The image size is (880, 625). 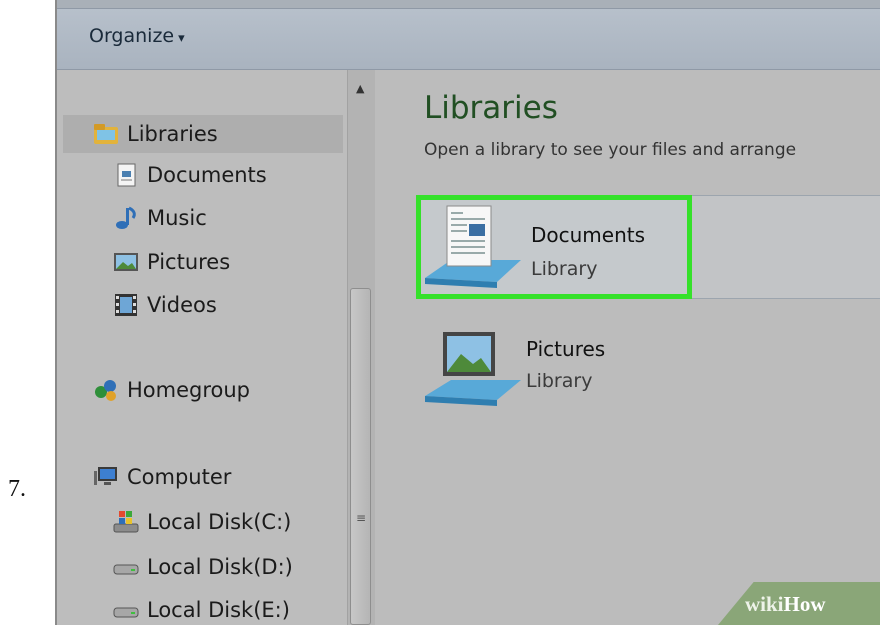 I want to click on nav-item-label: Local Disk(E:), so click(x=218, y=610).